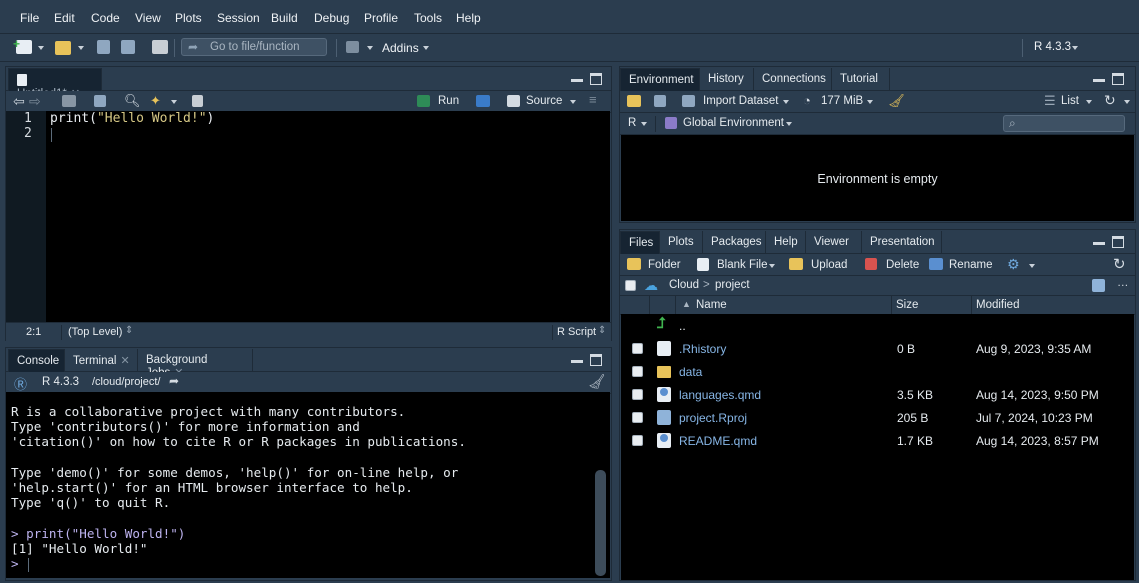 The image size is (1139, 583). I want to click on source-button: Source, so click(544, 101).